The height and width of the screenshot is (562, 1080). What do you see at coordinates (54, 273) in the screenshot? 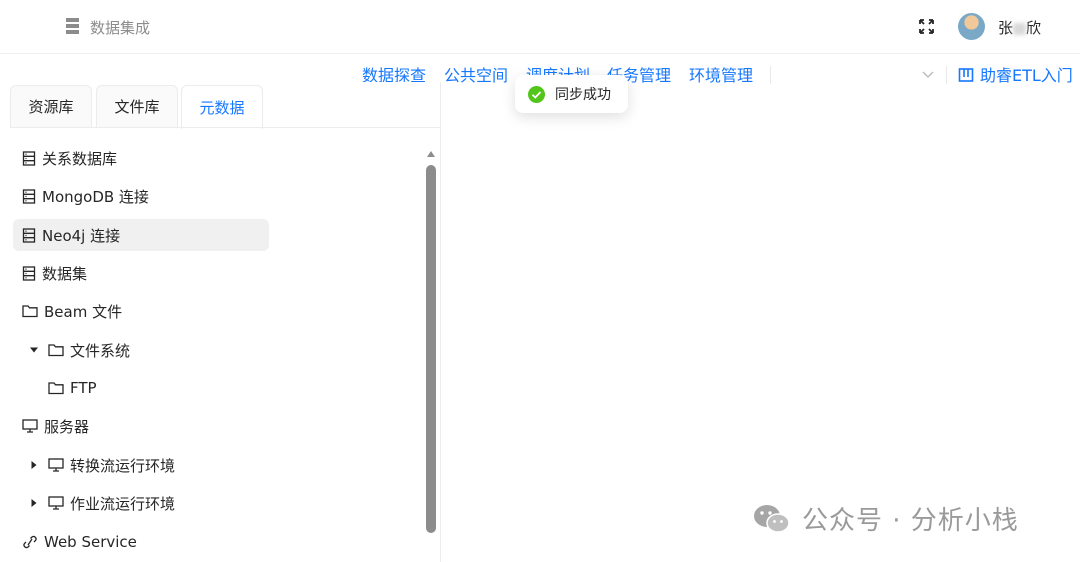
I see `tree-item-dataset: 数据集` at bounding box center [54, 273].